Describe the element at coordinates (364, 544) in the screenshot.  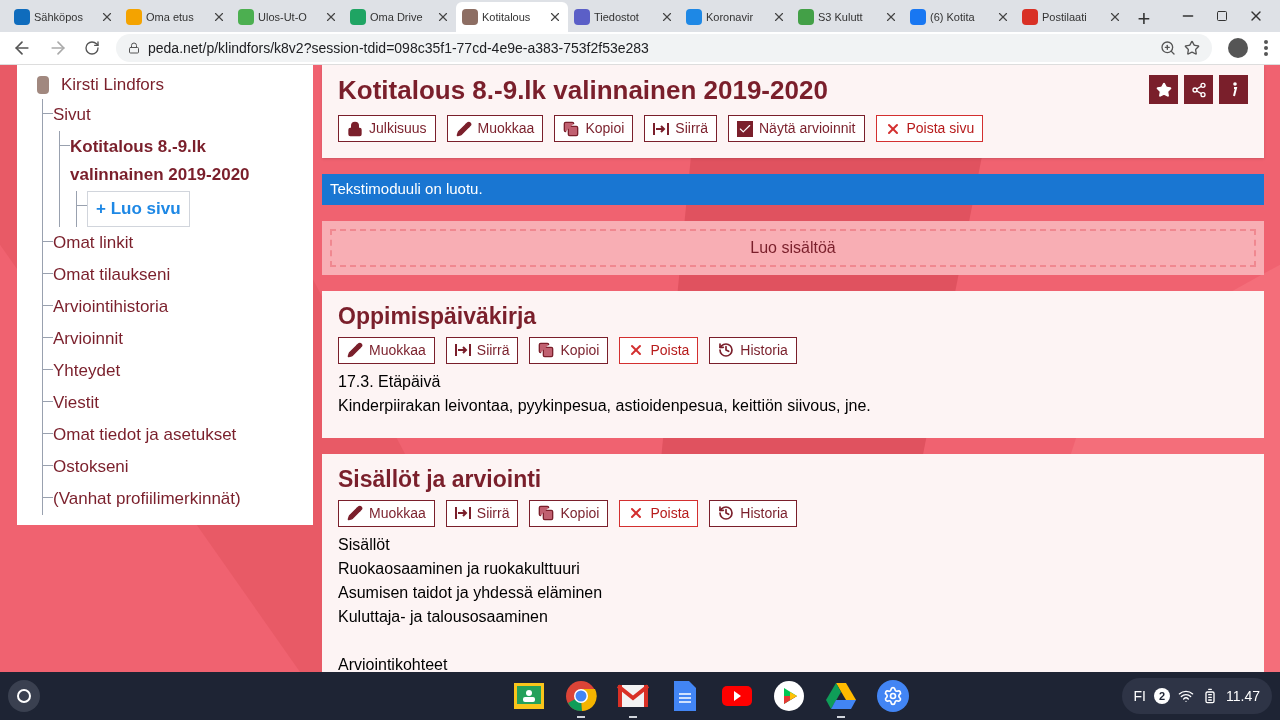
I see `text-line: Sisällöt` at that location.